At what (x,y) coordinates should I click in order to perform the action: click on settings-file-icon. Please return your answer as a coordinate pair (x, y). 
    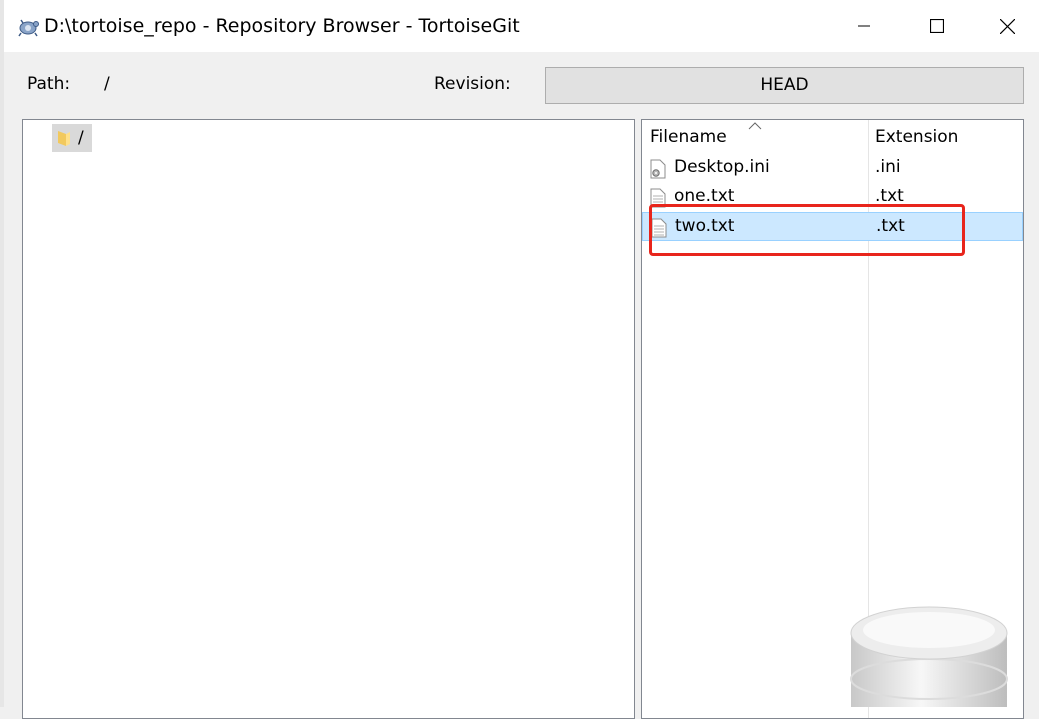
    Looking at the image, I should click on (658, 169).